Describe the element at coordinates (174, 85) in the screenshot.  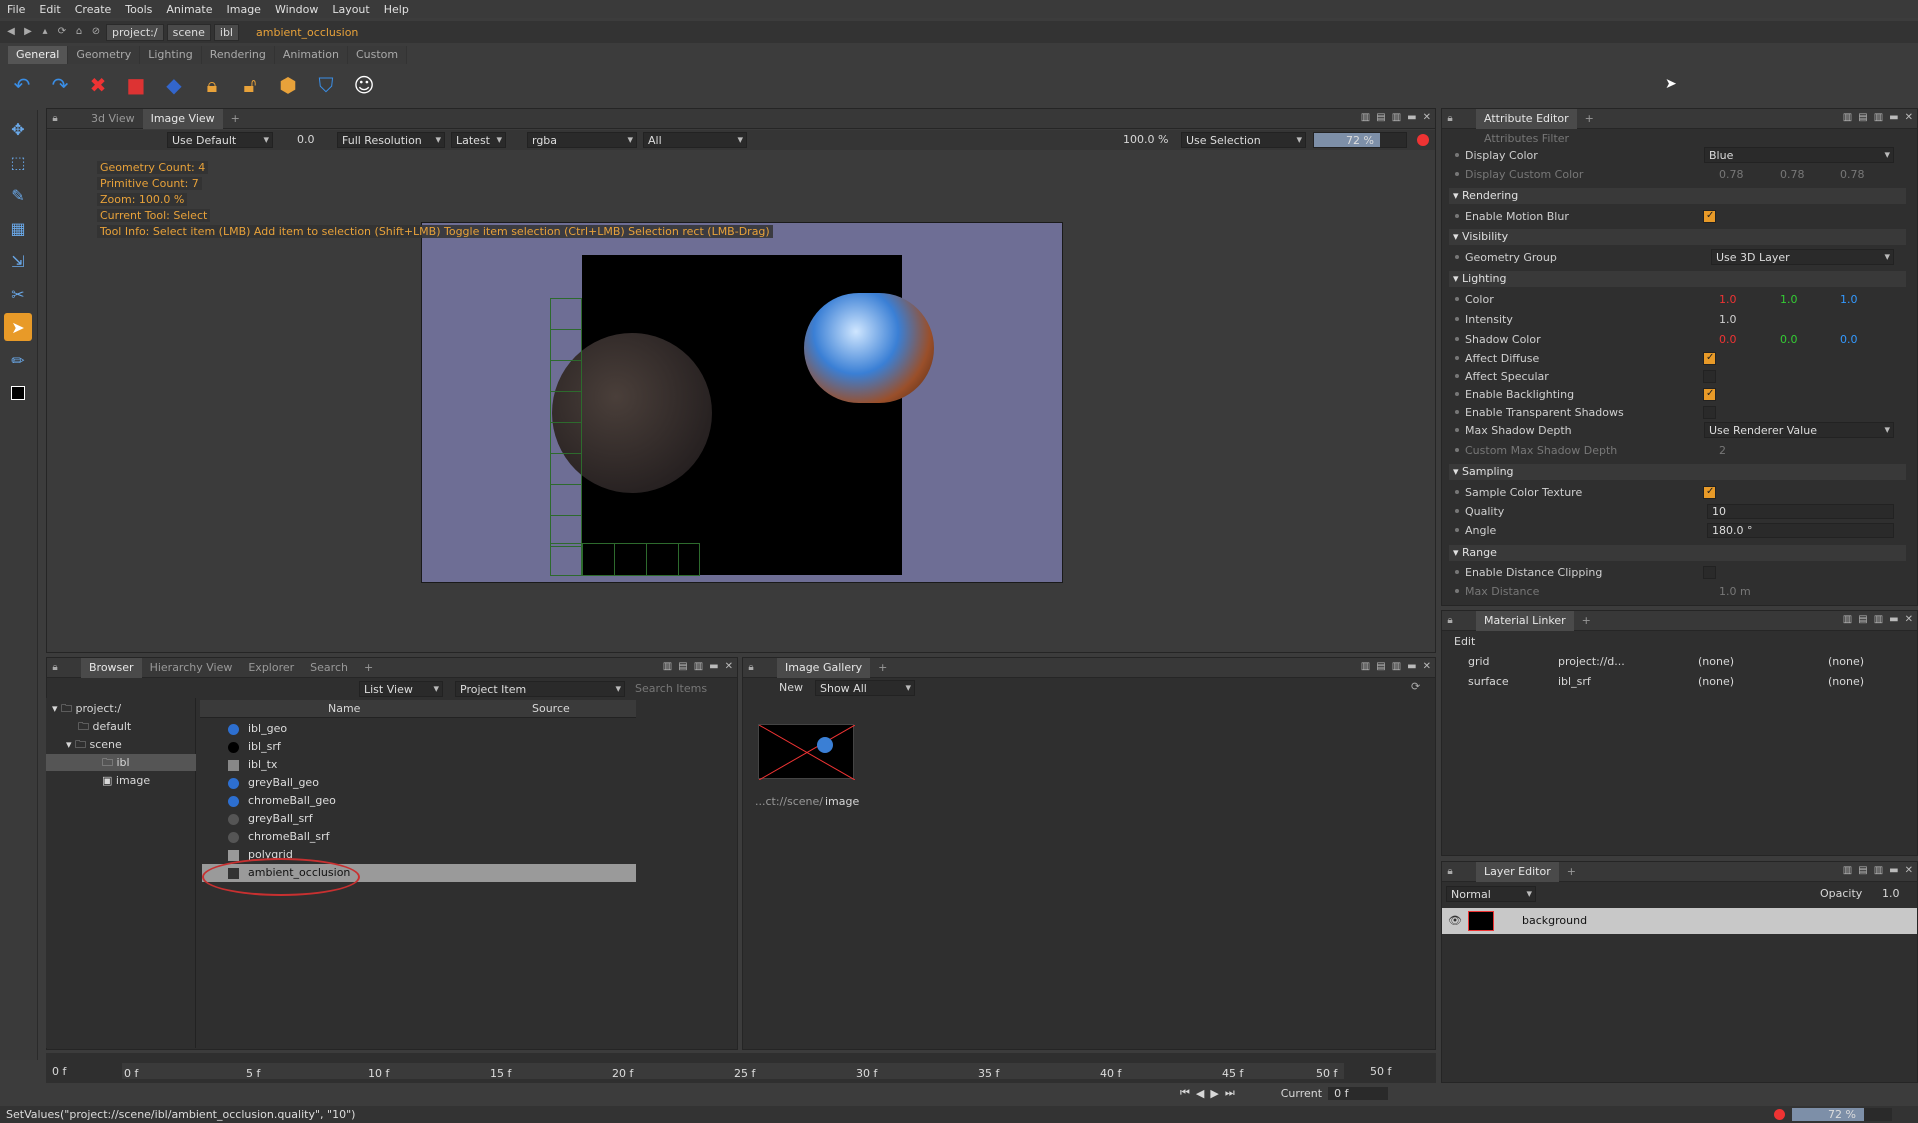
I see `group-icon: ◆` at that location.